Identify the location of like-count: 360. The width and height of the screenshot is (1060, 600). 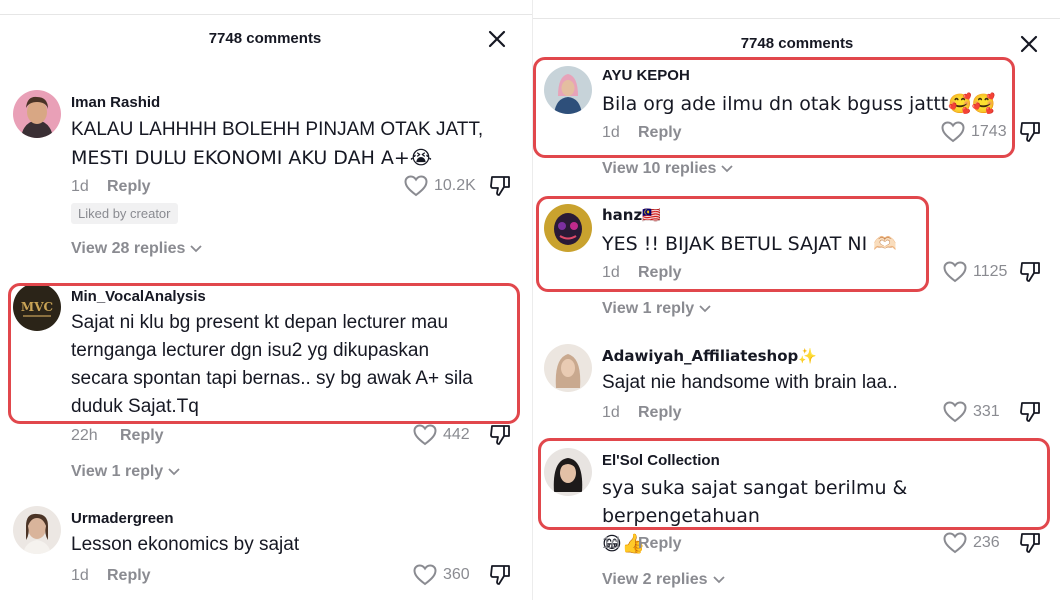
(456, 574).